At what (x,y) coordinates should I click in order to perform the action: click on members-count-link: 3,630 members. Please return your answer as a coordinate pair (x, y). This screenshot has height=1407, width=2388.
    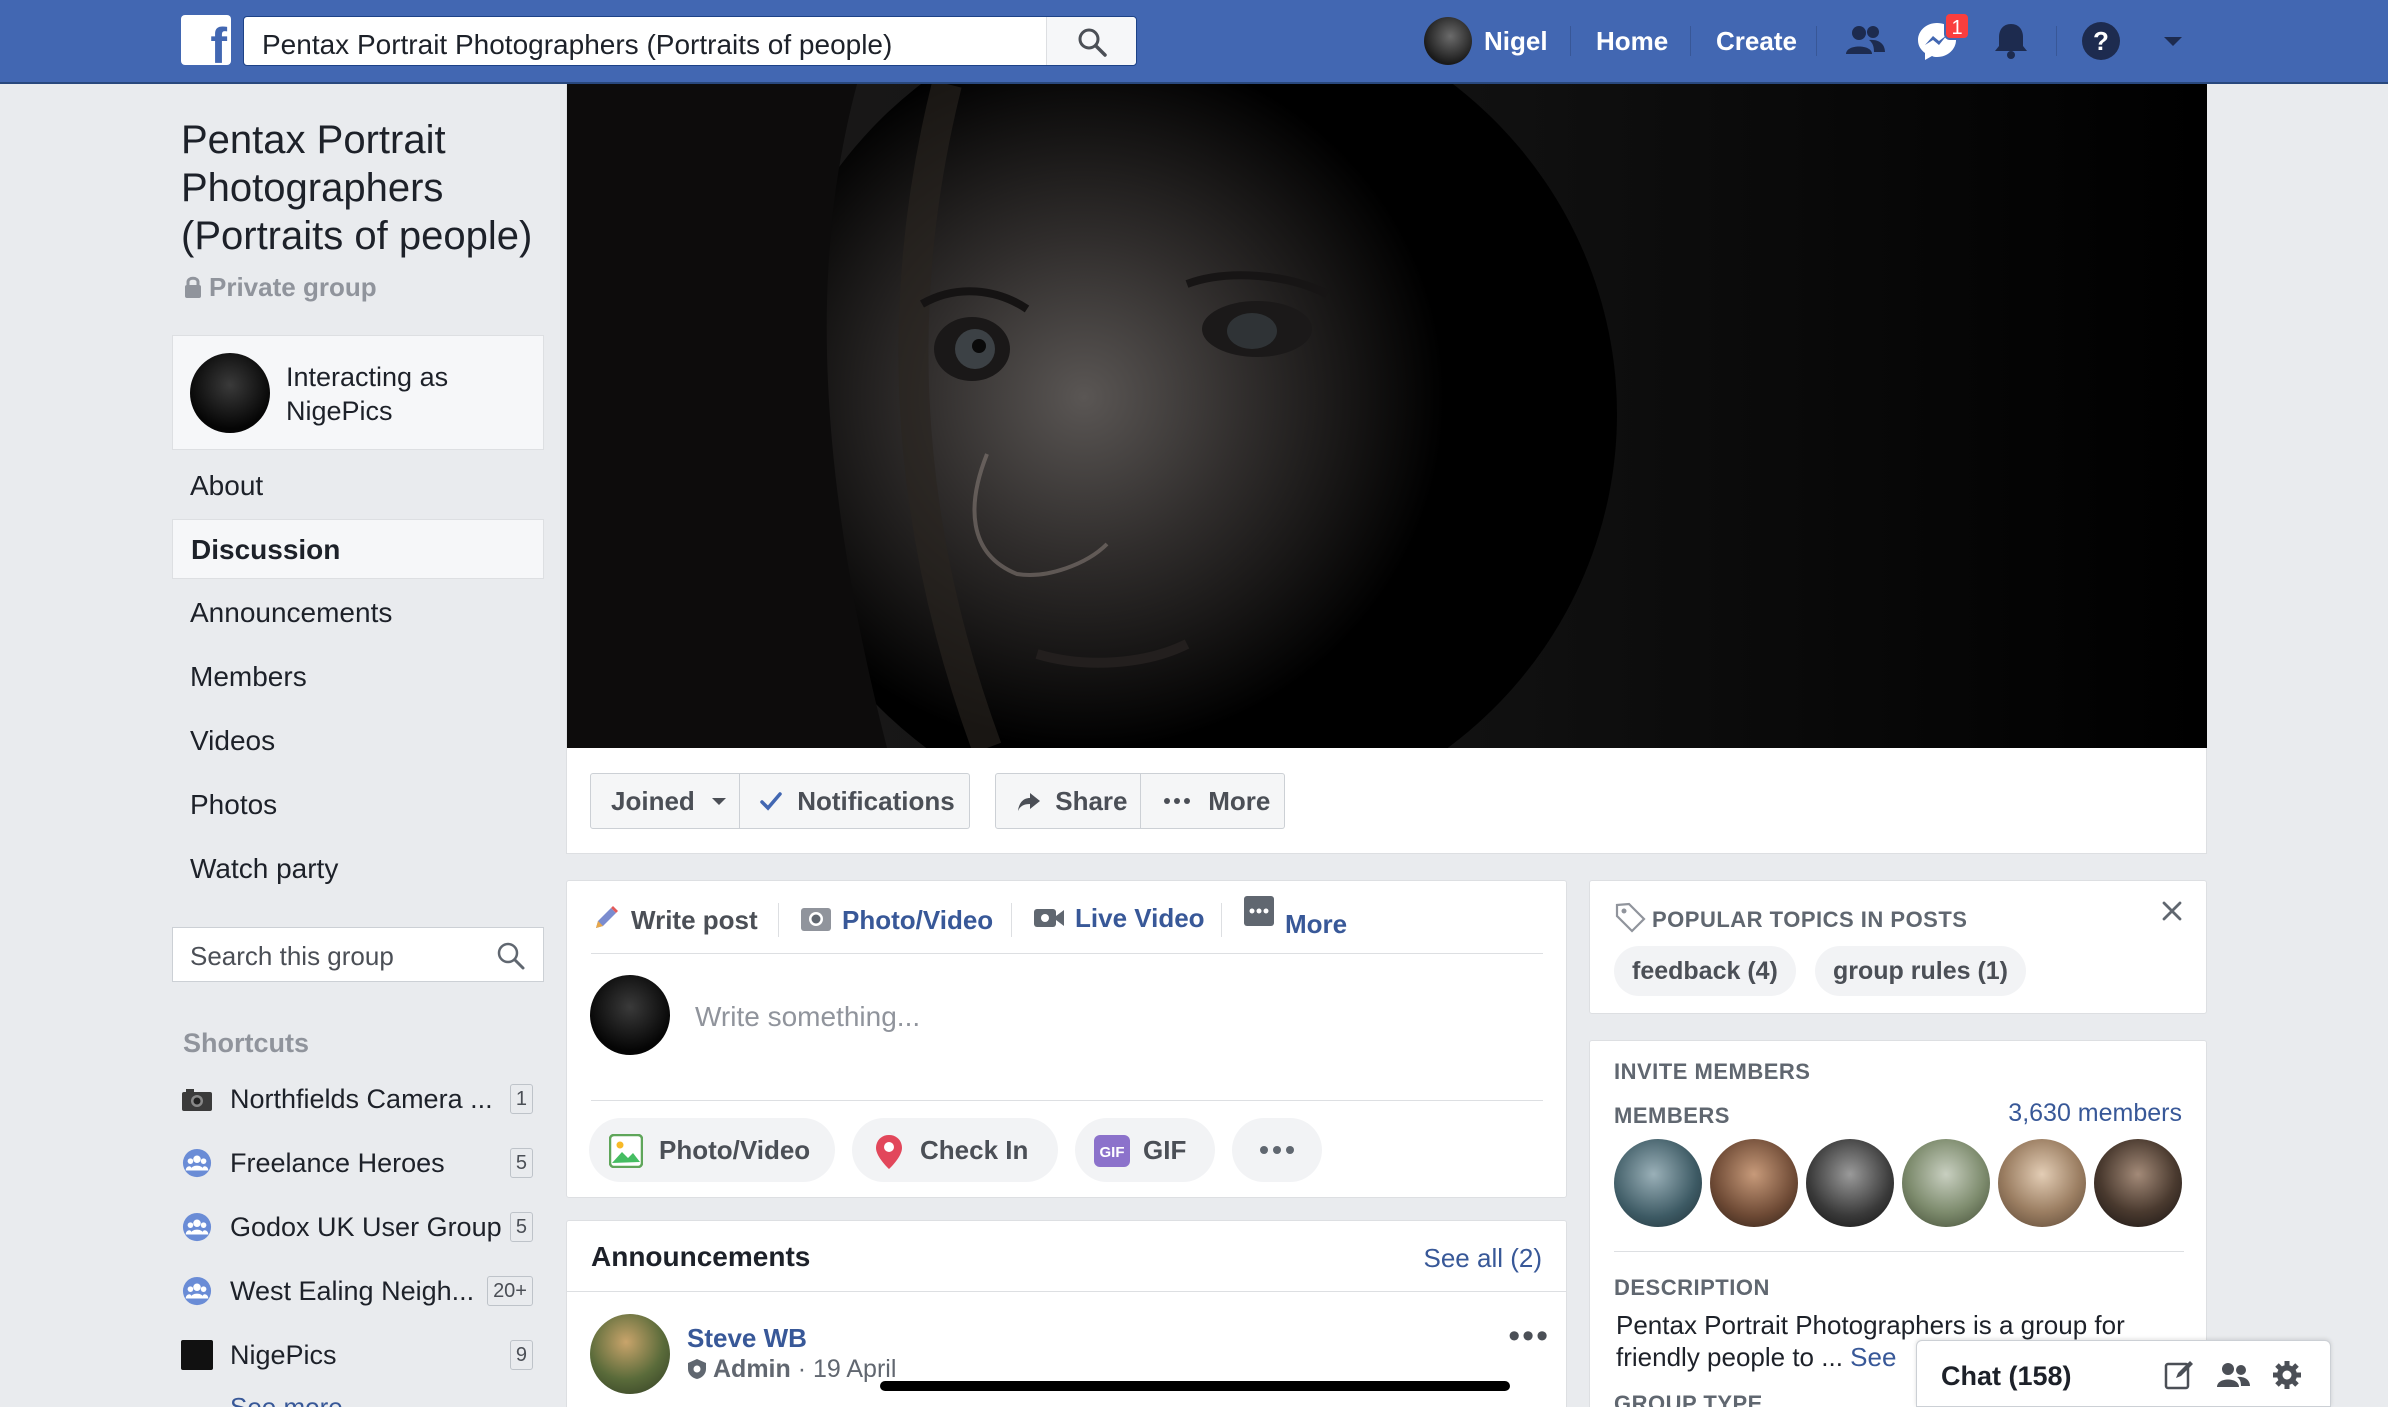
    Looking at the image, I should click on (2095, 1113).